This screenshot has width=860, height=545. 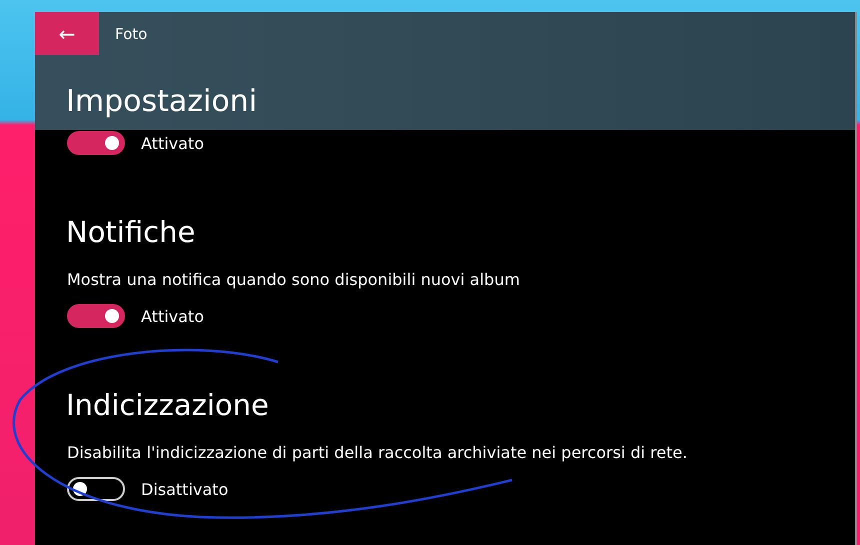 What do you see at coordinates (131, 232) in the screenshot?
I see `section-heading: Notifiche` at bounding box center [131, 232].